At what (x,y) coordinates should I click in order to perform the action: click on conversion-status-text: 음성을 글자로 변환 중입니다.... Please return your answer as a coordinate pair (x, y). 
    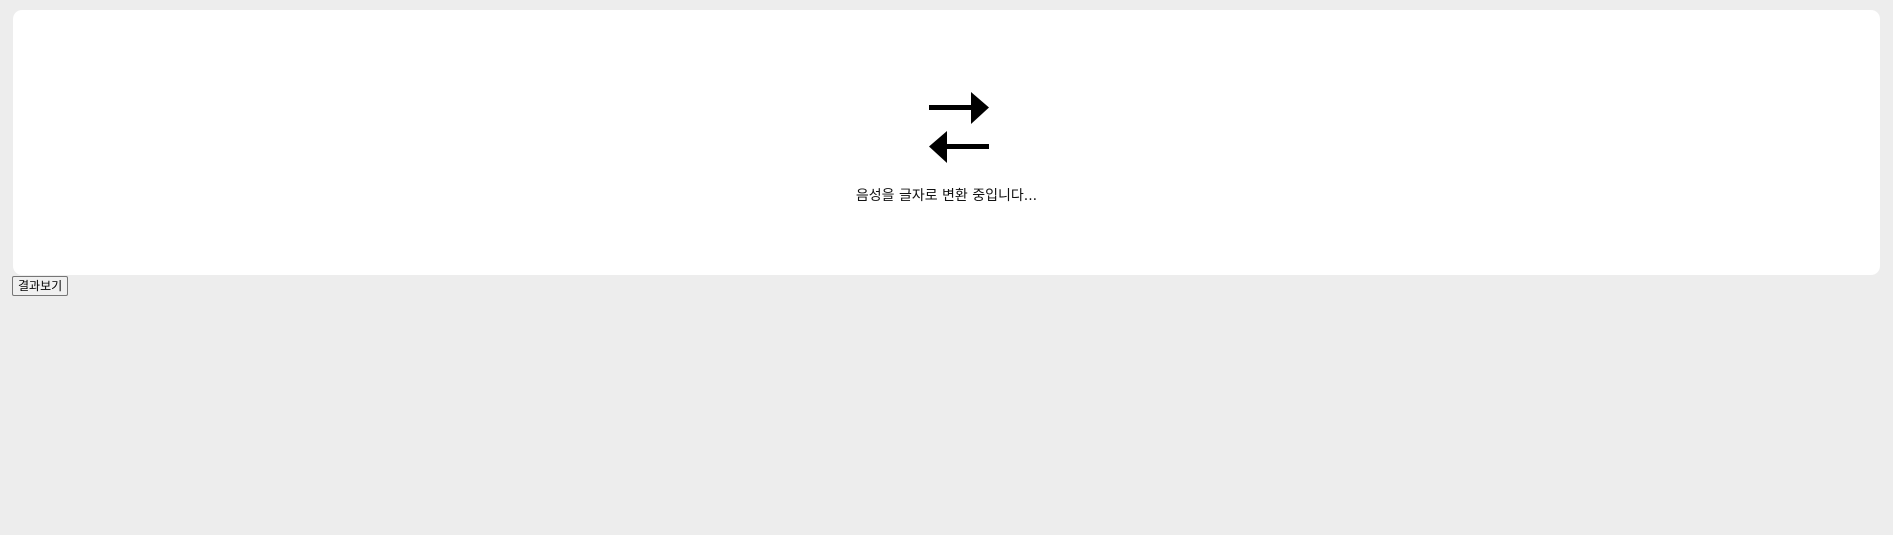
    Looking at the image, I should click on (946, 196).